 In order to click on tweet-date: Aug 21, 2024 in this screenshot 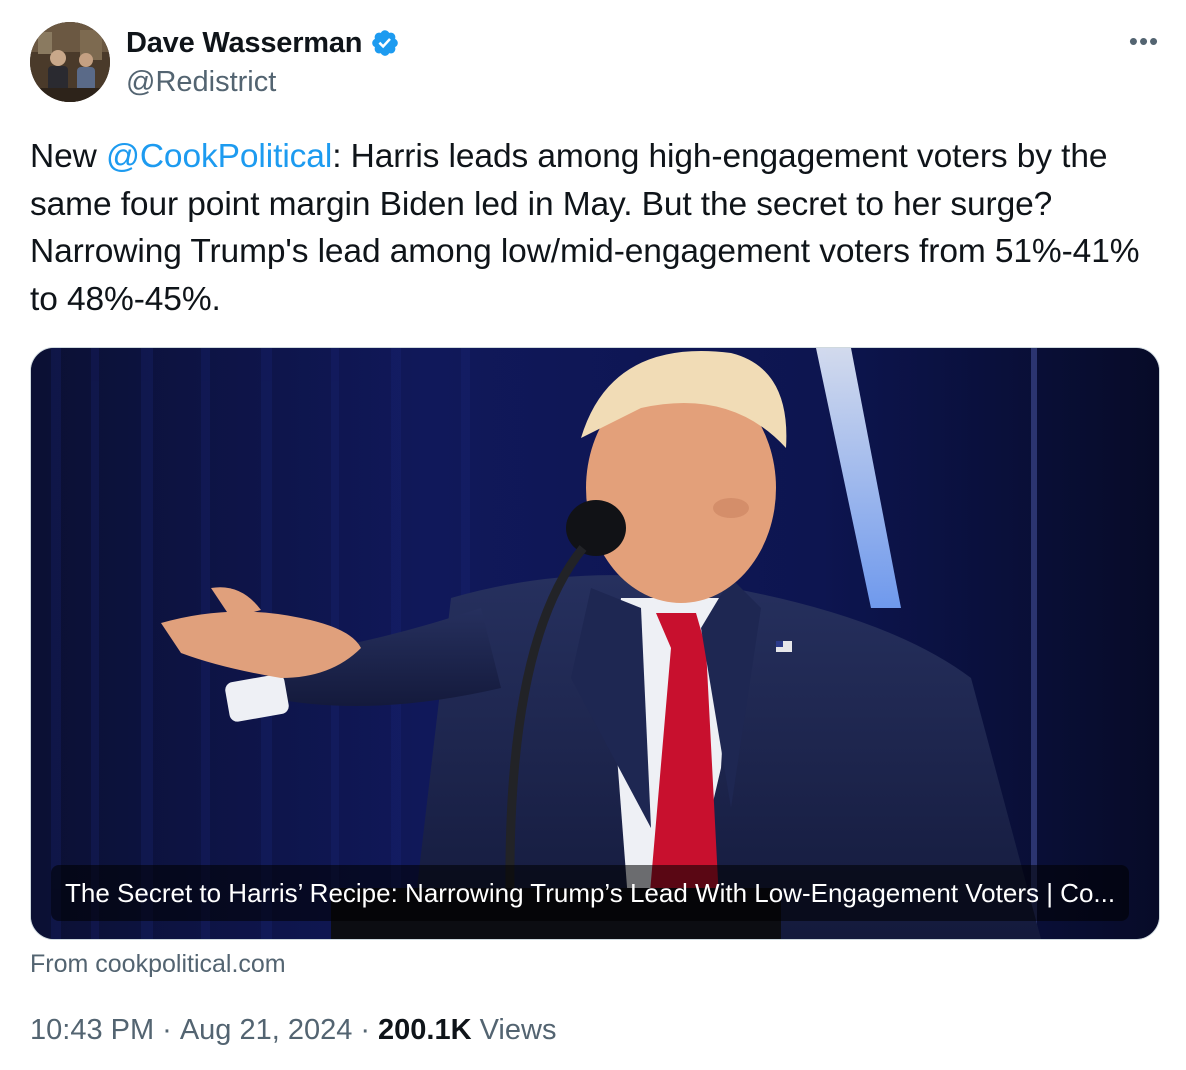, I will do `click(266, 1030)`.